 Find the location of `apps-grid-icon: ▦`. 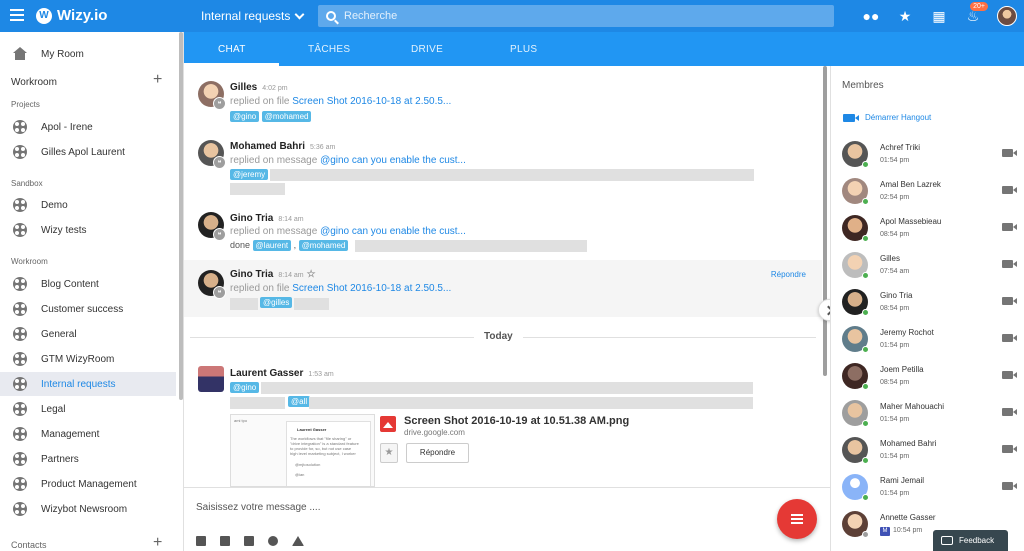

apps-grid-icon: ▦ is located at coordinates (939, 16).